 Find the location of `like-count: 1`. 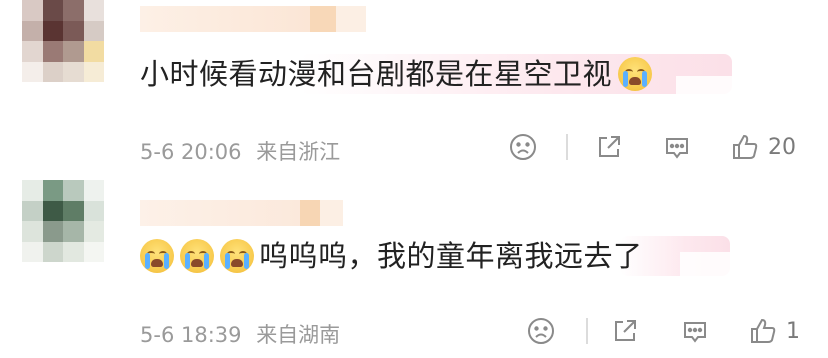

like-count: 1 is located at coordinates (793, 331).